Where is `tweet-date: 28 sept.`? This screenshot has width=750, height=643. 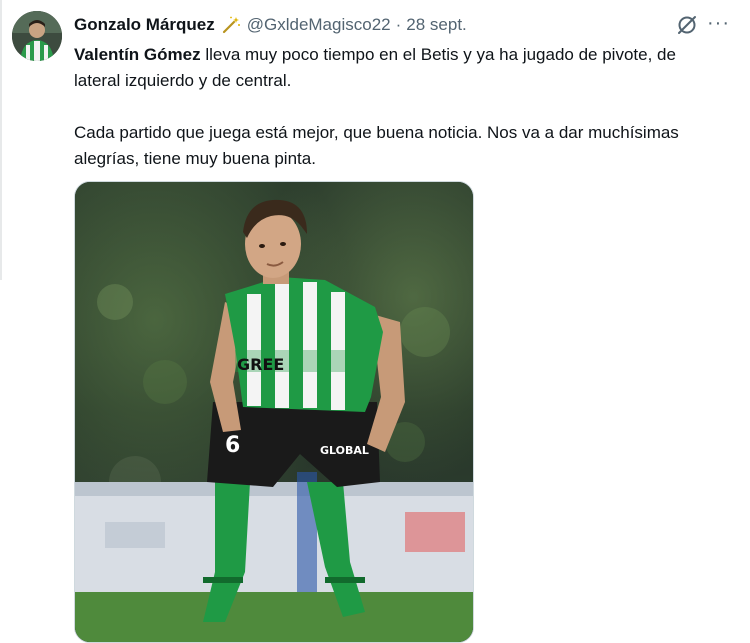
tweet-date: 28 sept. is located at coordinates (436, 25).